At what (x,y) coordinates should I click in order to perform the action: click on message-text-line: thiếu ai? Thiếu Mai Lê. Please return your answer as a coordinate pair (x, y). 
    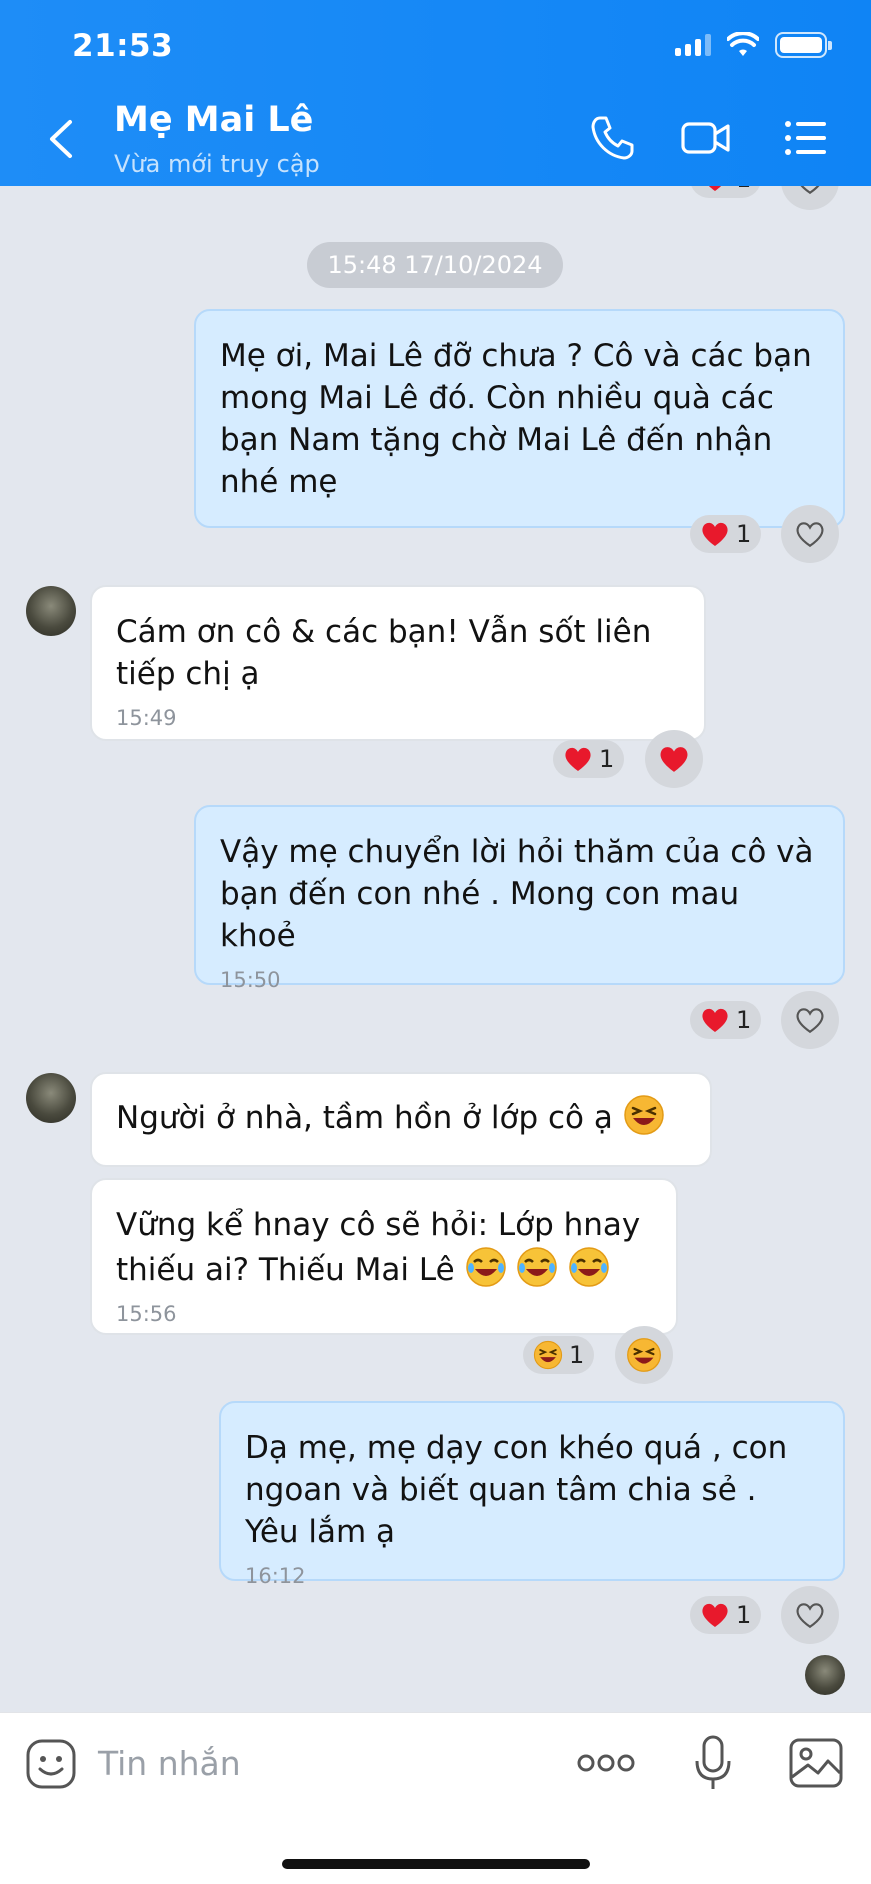
    Looking at the image, I should click on (285, 1270).